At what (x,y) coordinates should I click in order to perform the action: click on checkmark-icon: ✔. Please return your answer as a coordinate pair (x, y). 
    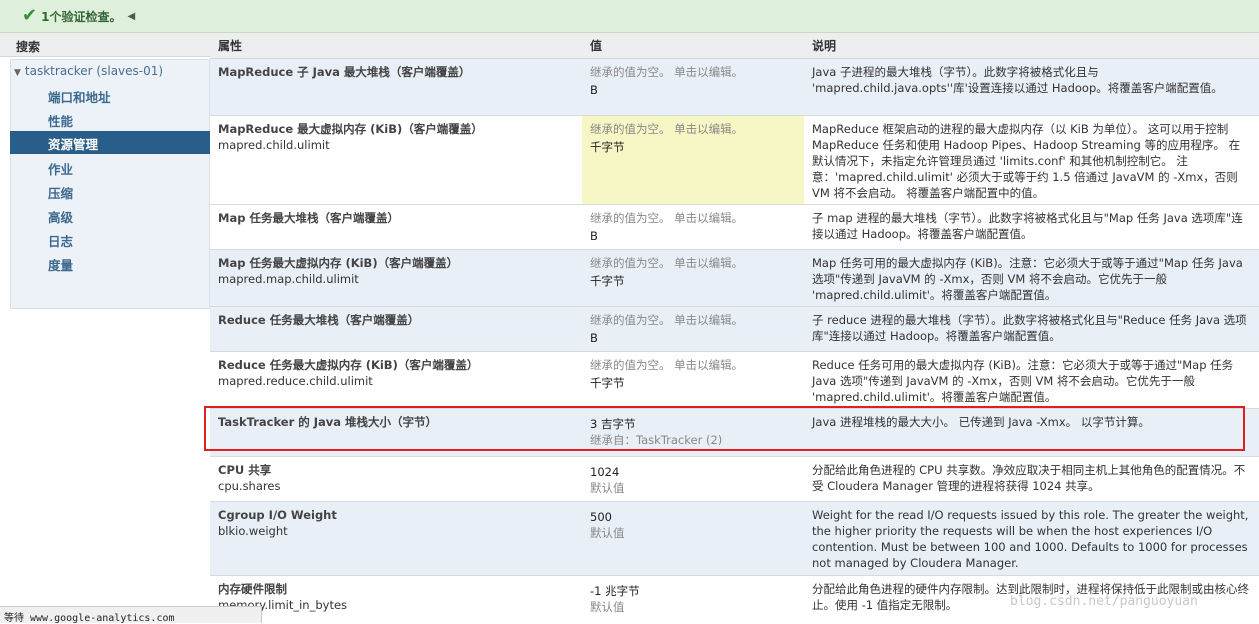
    Looking at the image, I should click on (30, 15).